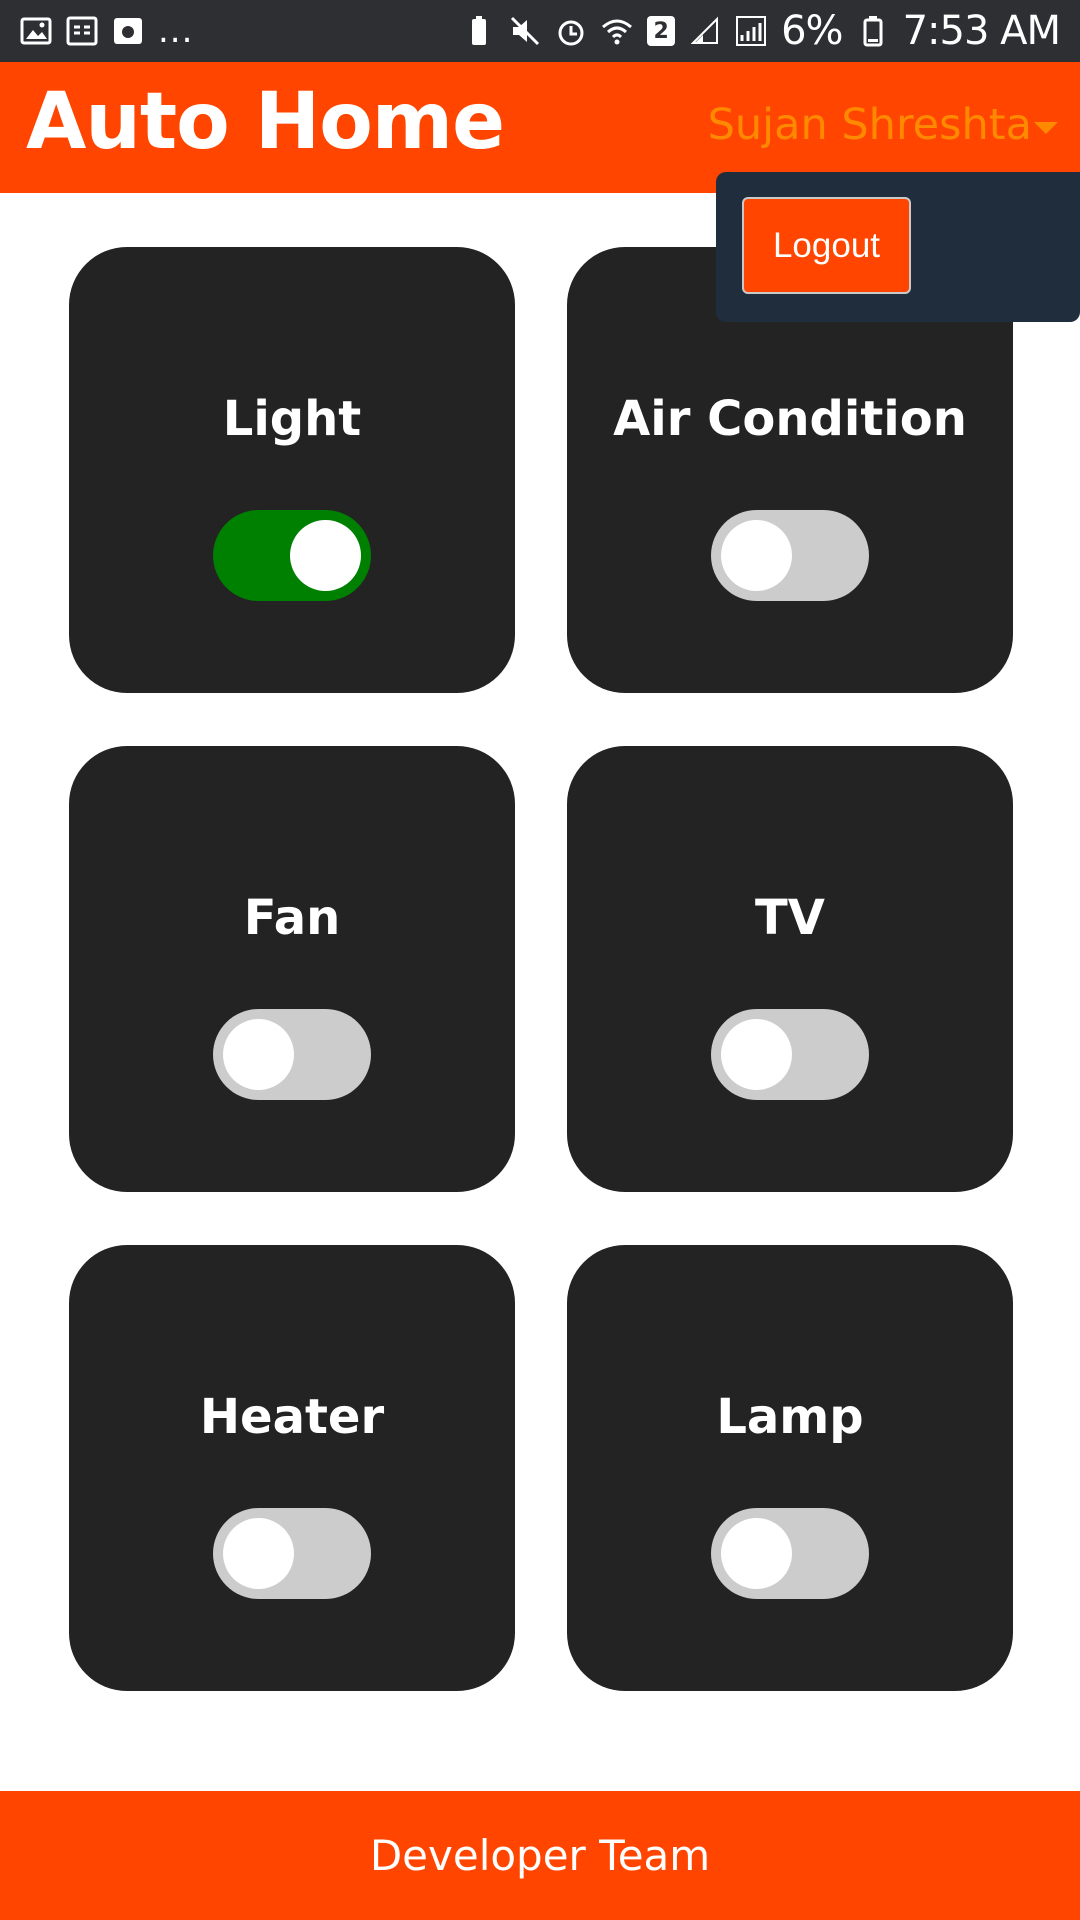  Describe the element at coordinates (571, 33) in the screenshot. I see `alarm-icon` at that location.